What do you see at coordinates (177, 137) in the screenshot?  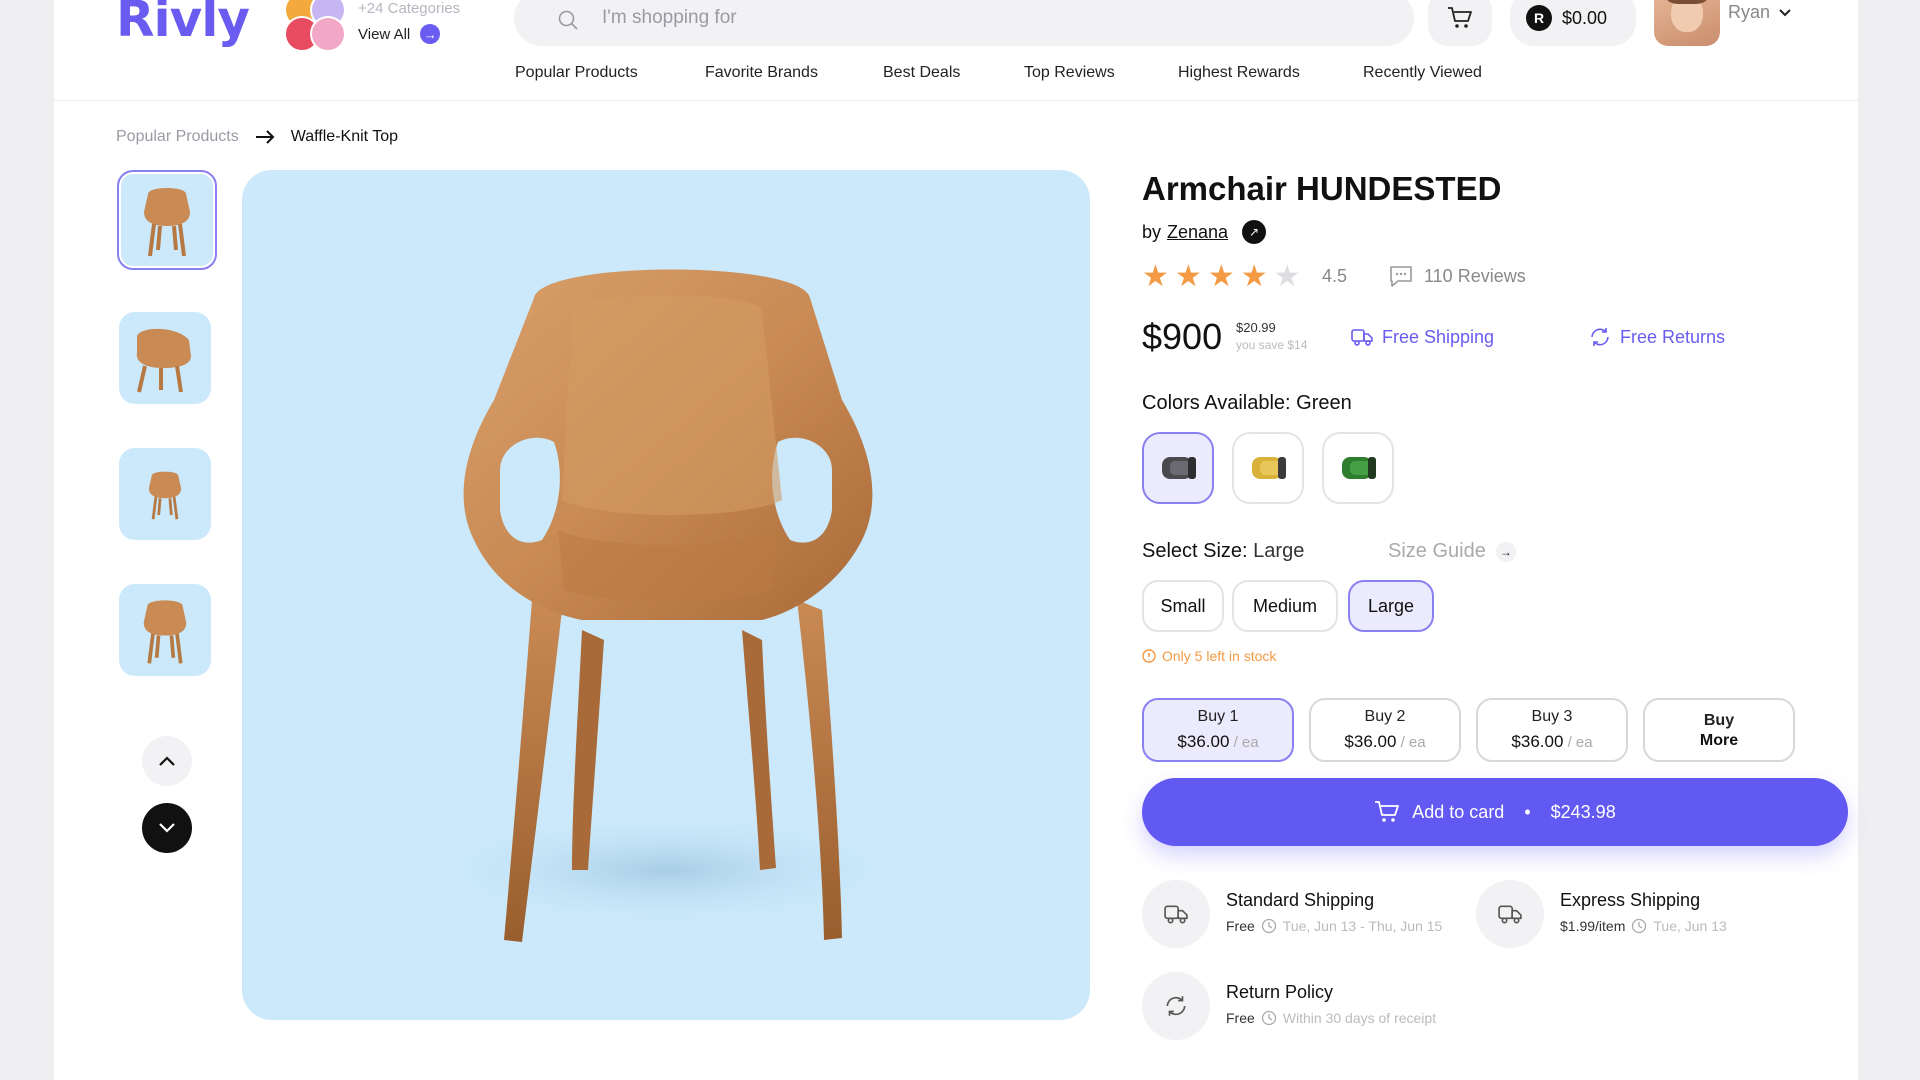 I see `breadcrumb-parent: Popular Products` at bounding box center [177, 137].